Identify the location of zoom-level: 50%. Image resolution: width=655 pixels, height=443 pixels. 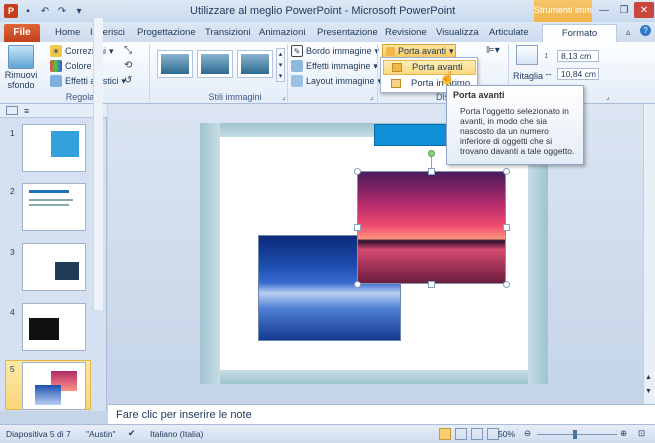
(506, 434).